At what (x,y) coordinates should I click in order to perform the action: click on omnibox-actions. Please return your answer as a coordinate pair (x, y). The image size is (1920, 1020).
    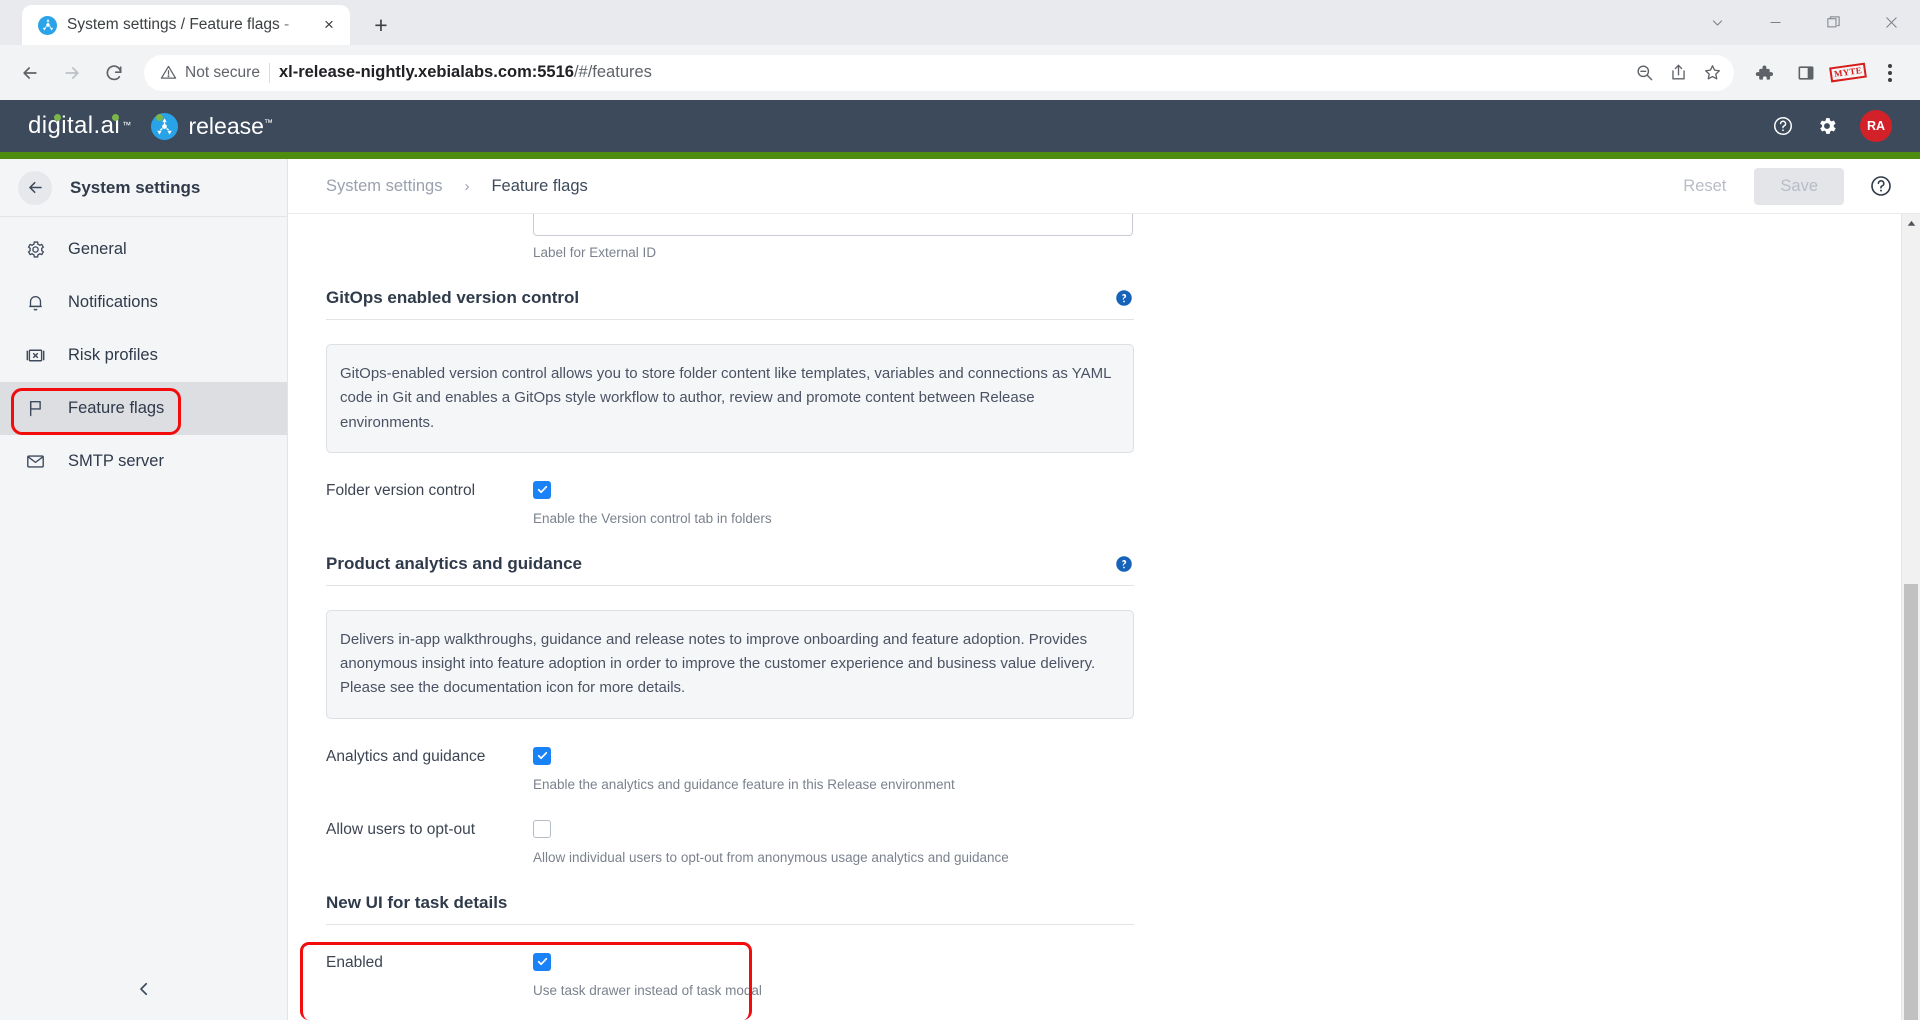
    Looking at the image, I should click on (1678, 73).